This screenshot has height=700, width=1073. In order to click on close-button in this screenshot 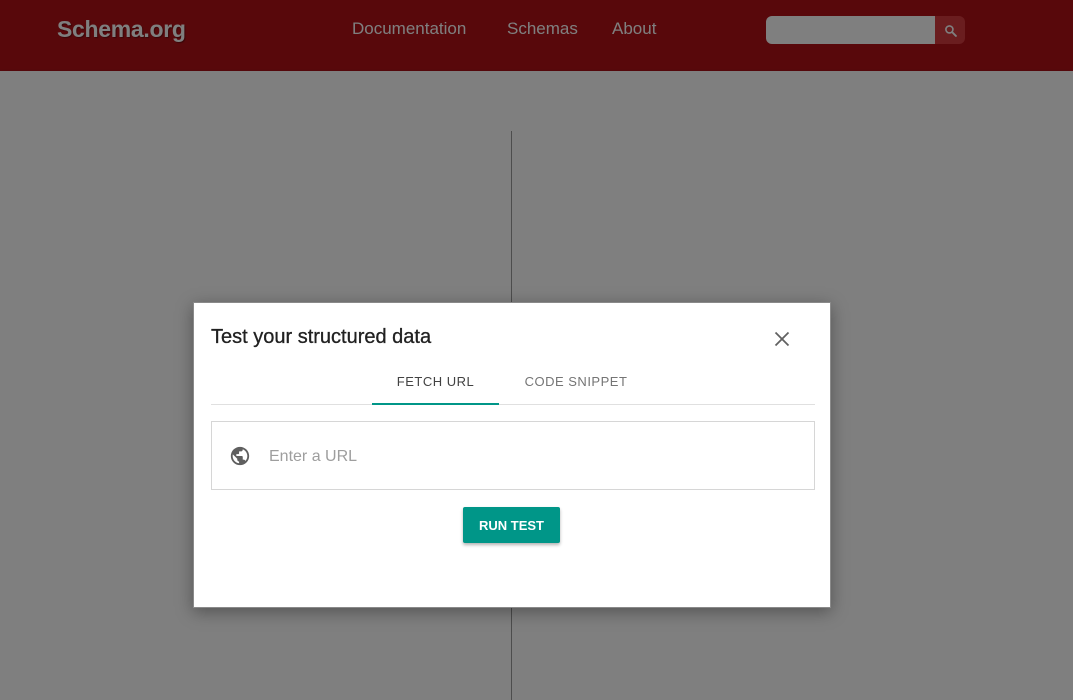, I will do `click(782, 339)`.